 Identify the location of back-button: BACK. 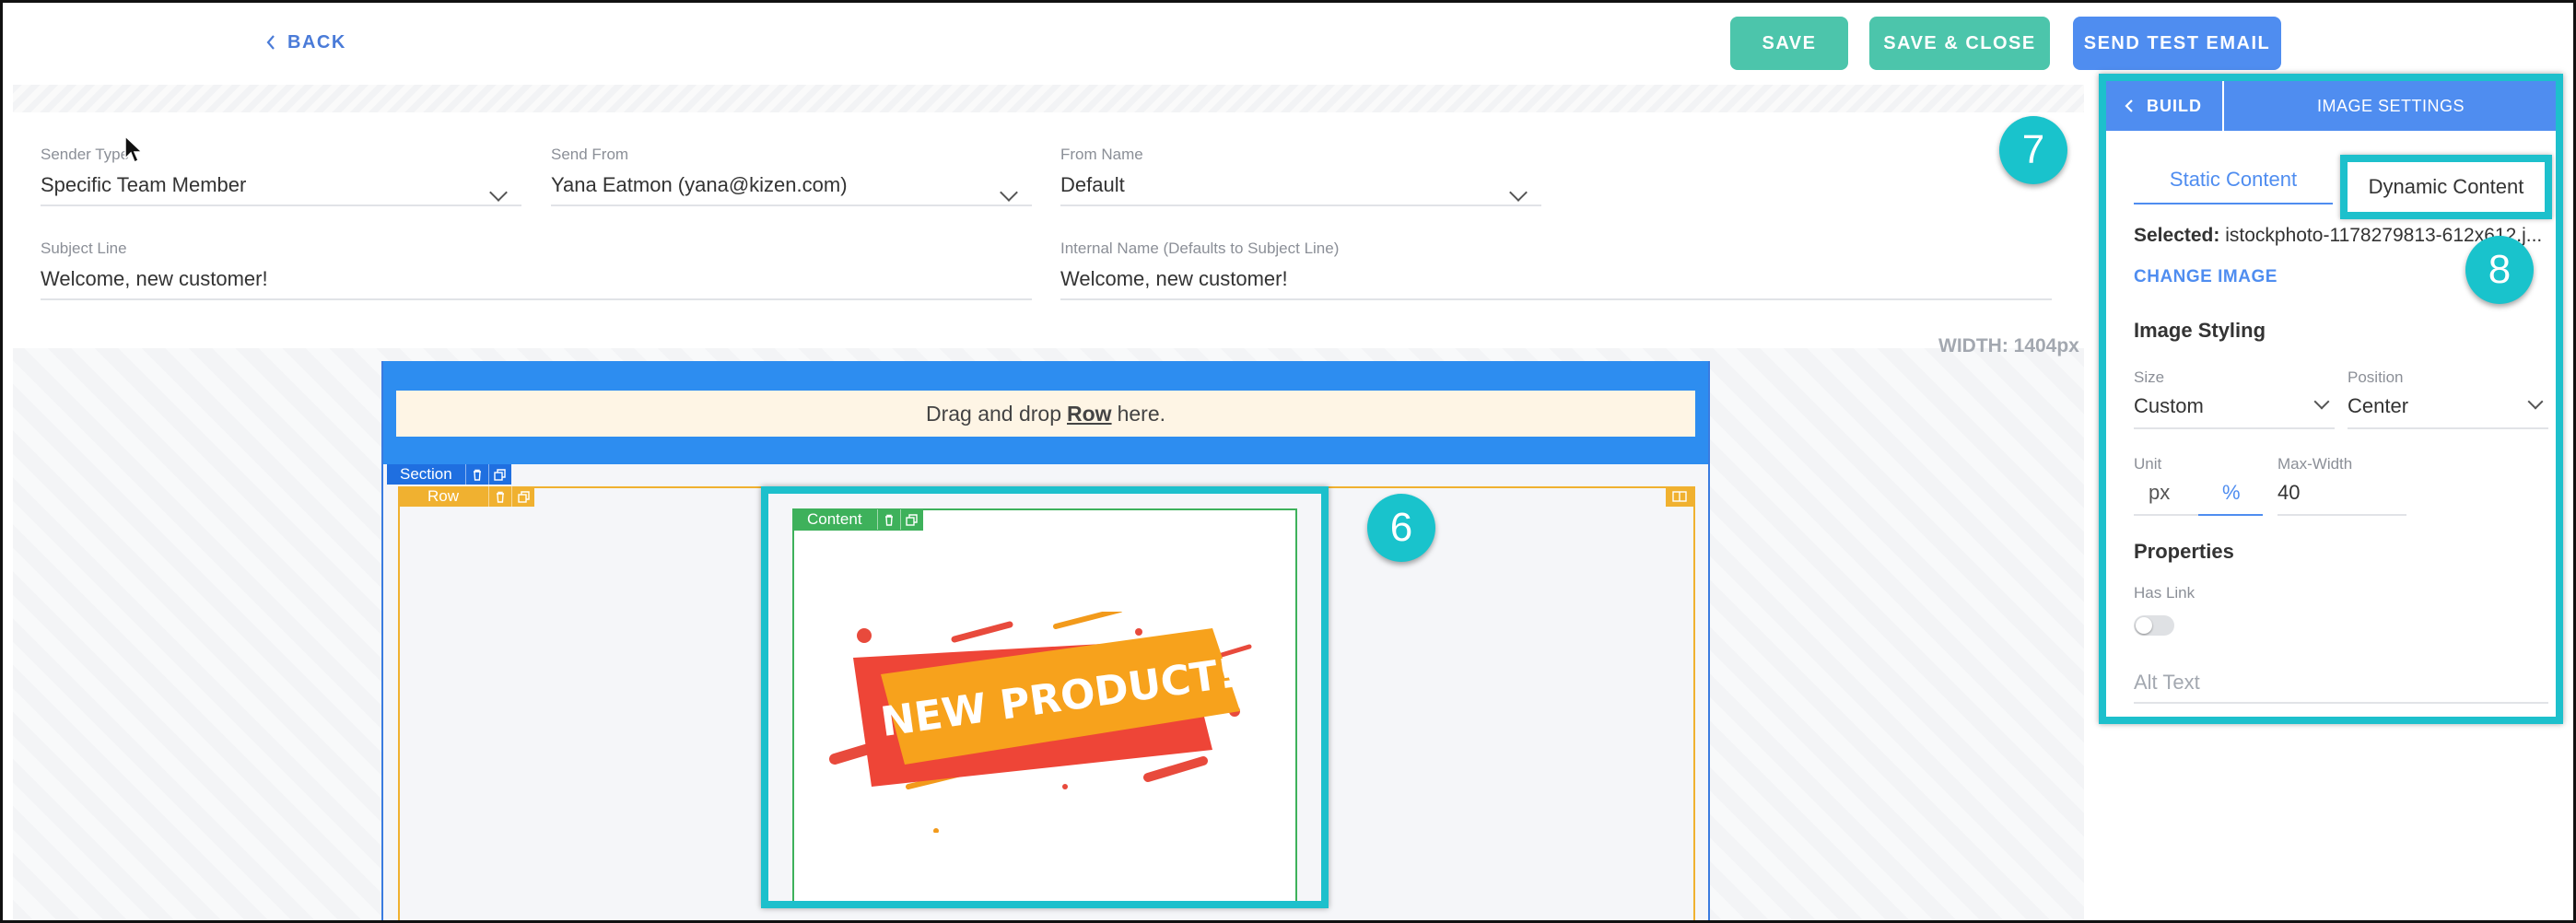
(305, 42).